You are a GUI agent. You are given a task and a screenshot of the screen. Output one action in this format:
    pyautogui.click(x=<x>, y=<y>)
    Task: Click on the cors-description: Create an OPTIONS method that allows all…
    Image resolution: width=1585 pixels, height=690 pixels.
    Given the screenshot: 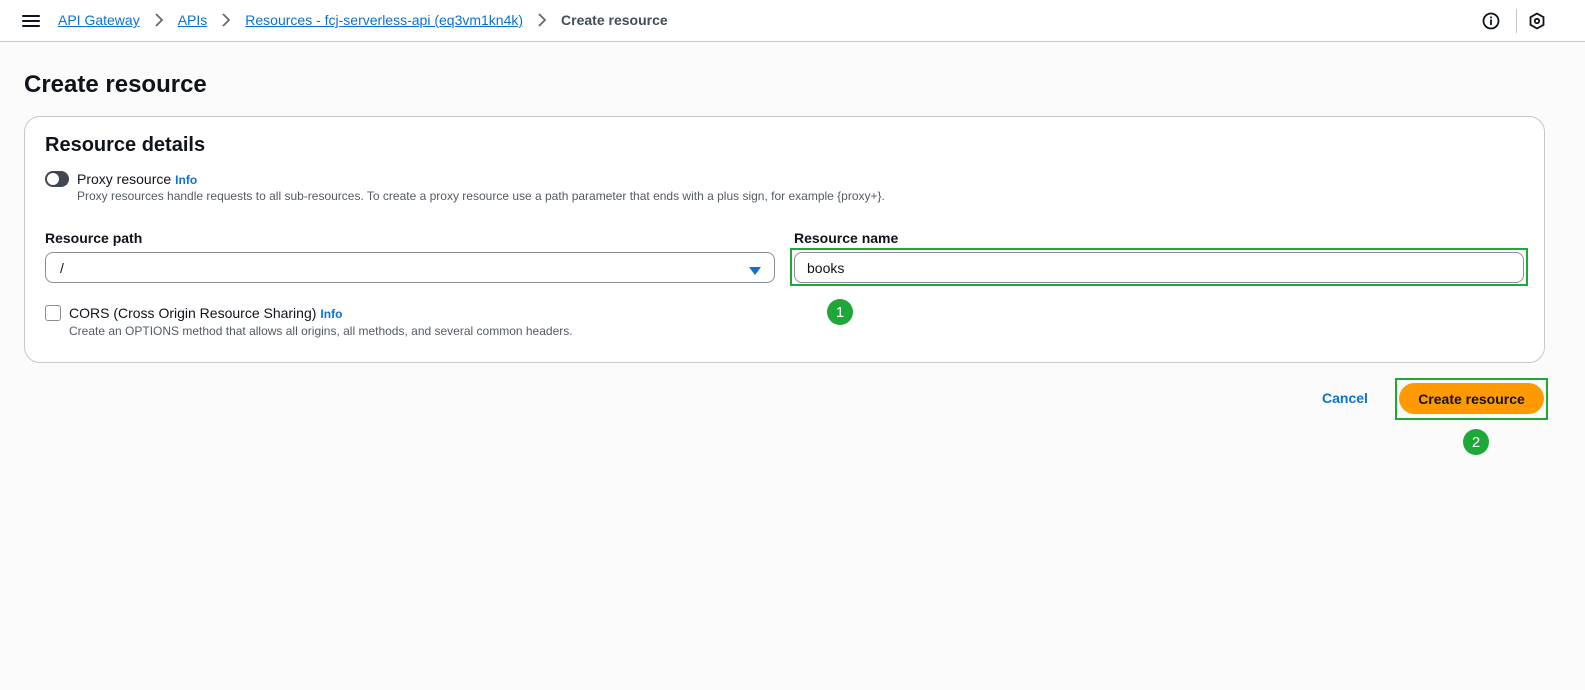 What is the action you would take?
    pyautogui.click(x=321, y=331)
    